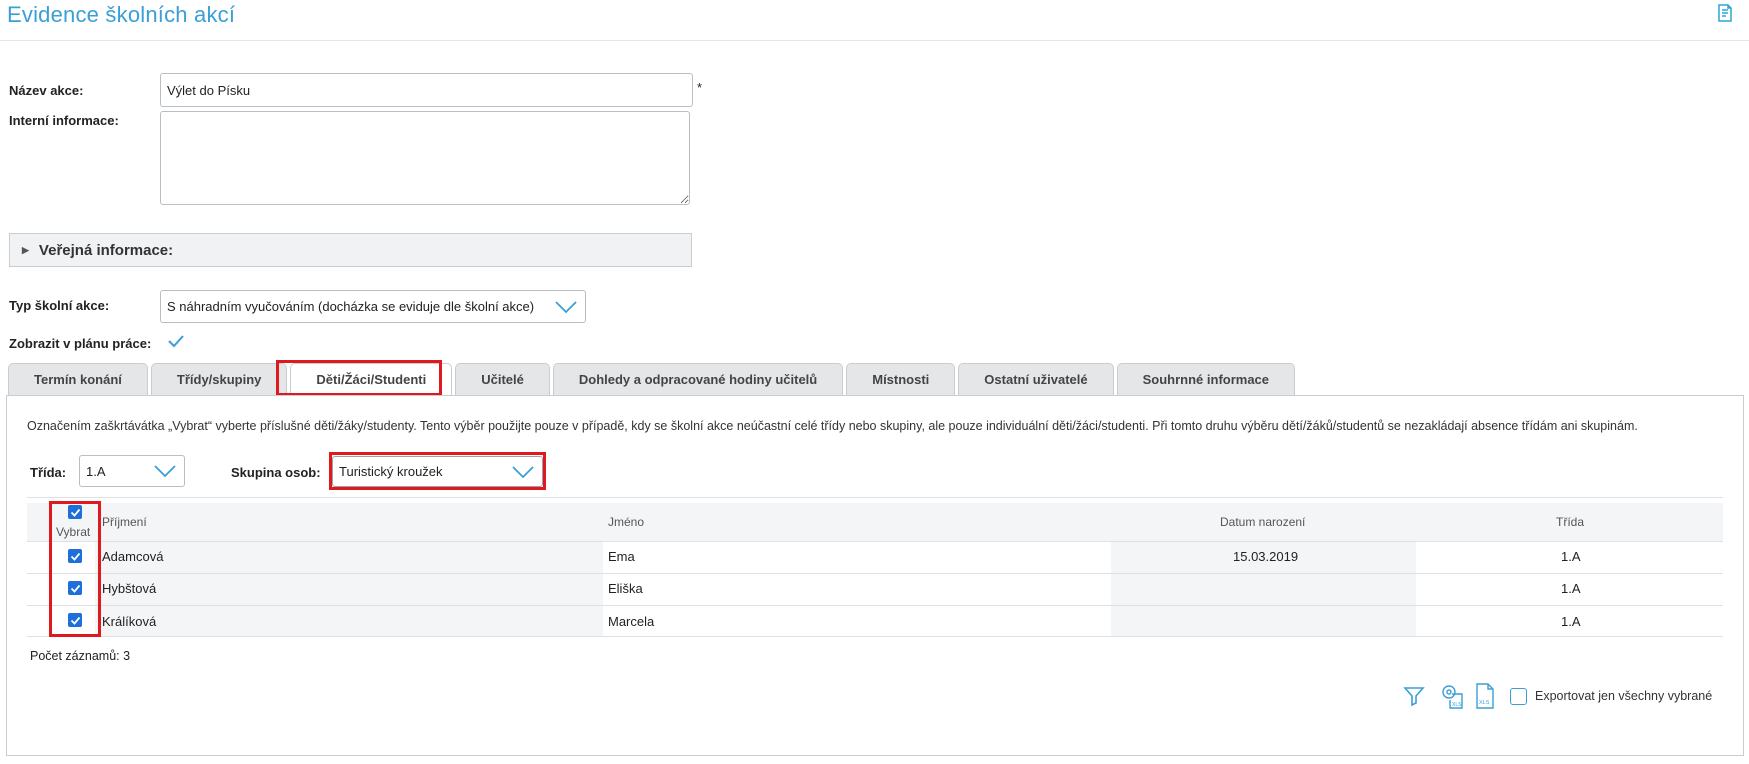  Describe the element at coordinates (426, 90) in the screenshot. I see `event-name-input: Výlet do Písku` at that location.